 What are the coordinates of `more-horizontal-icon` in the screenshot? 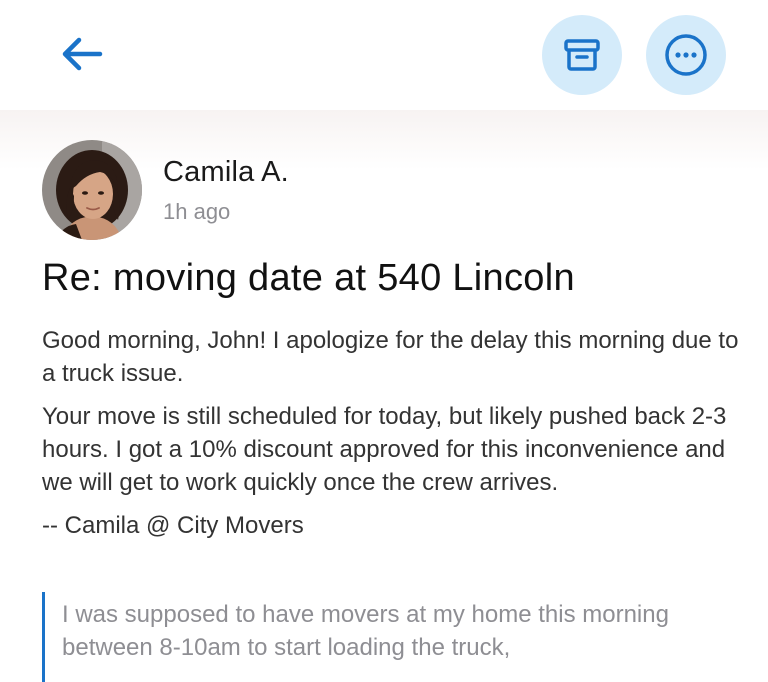 It's located at (686, 55).